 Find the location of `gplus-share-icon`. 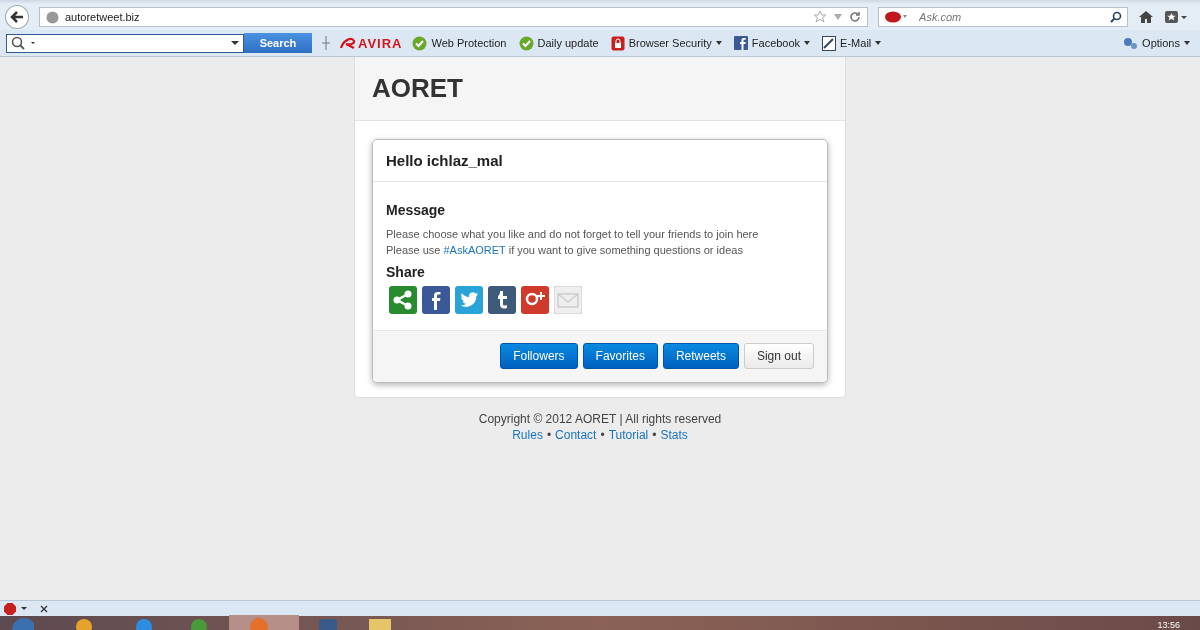

gplus-share-icon is located at coordinates (535, 300).